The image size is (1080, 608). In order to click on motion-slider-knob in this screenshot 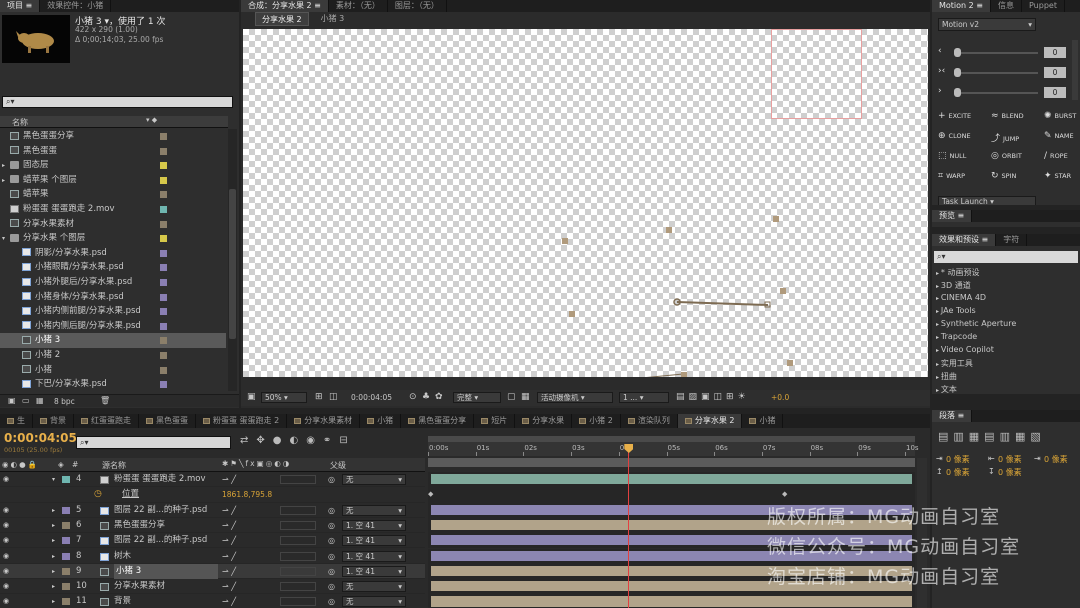, I will do `click(957, 72)`.